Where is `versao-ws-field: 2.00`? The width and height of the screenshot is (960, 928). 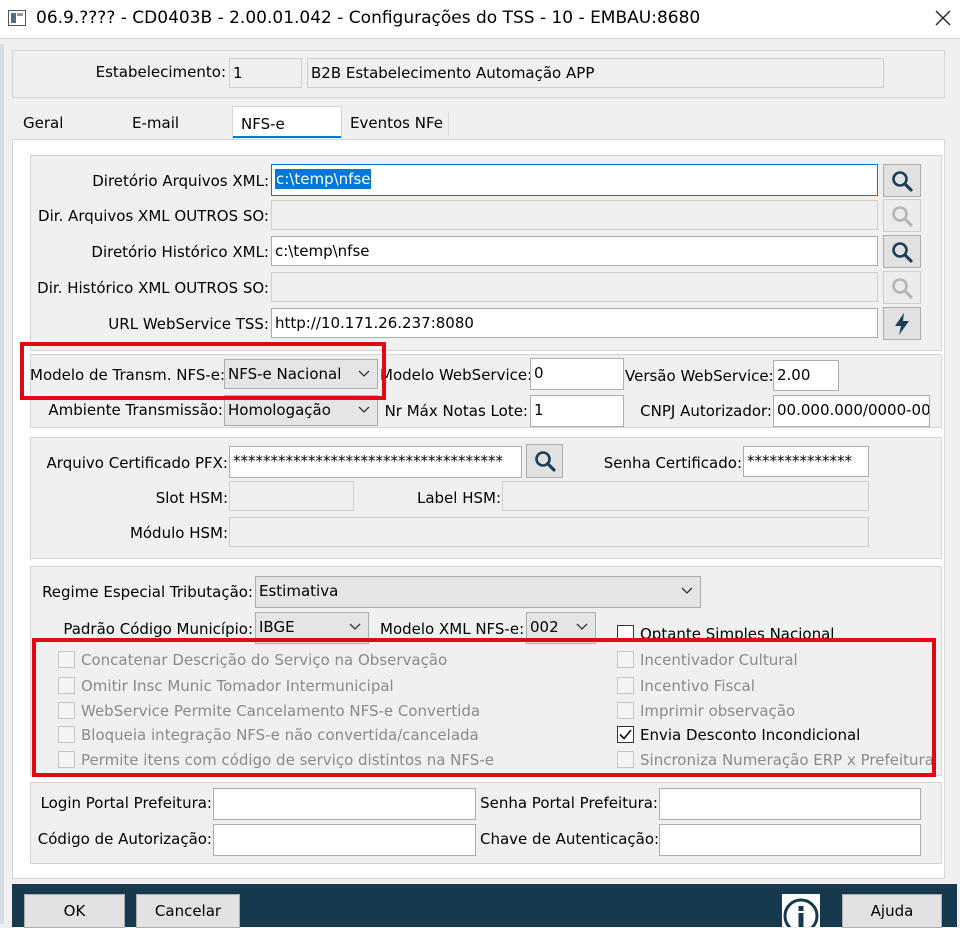
versao-ws-field: 2.00 is located at coordinates (806, 375).